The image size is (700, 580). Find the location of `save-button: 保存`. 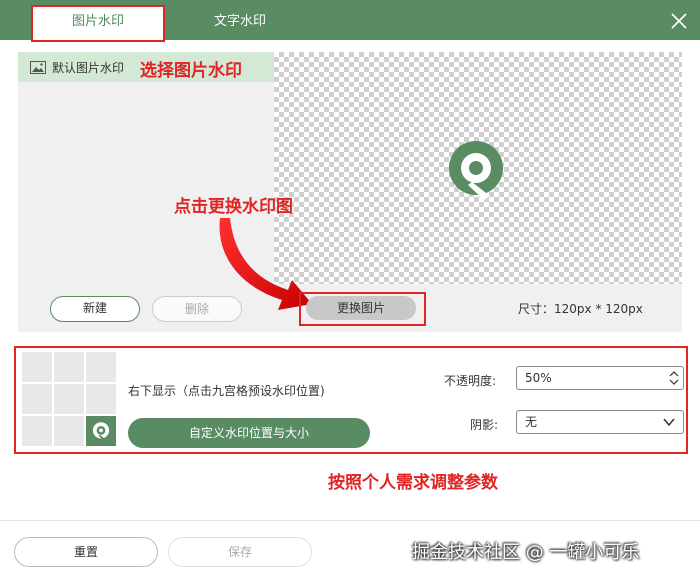

save-button: 保存 is located at coordinates (240, 552).